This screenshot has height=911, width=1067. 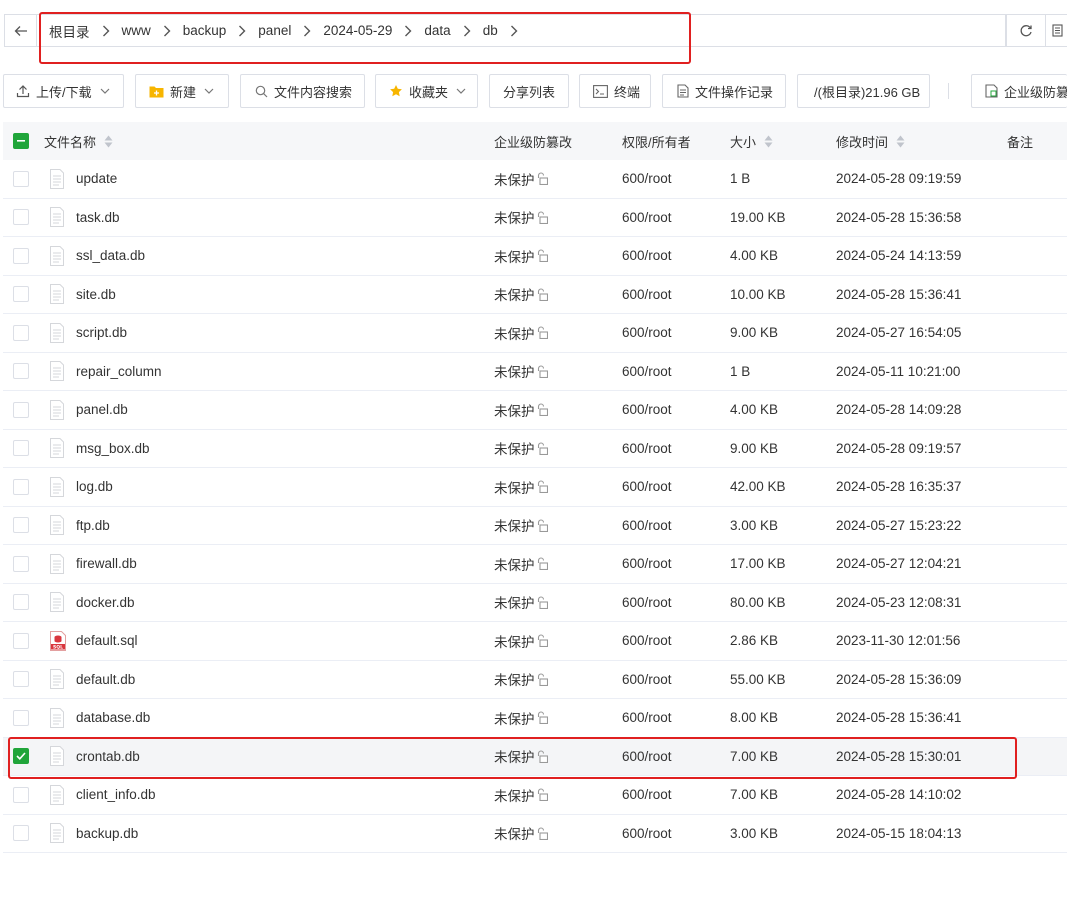 I want to click on file-name: site.db, so click(x=96, y=295).